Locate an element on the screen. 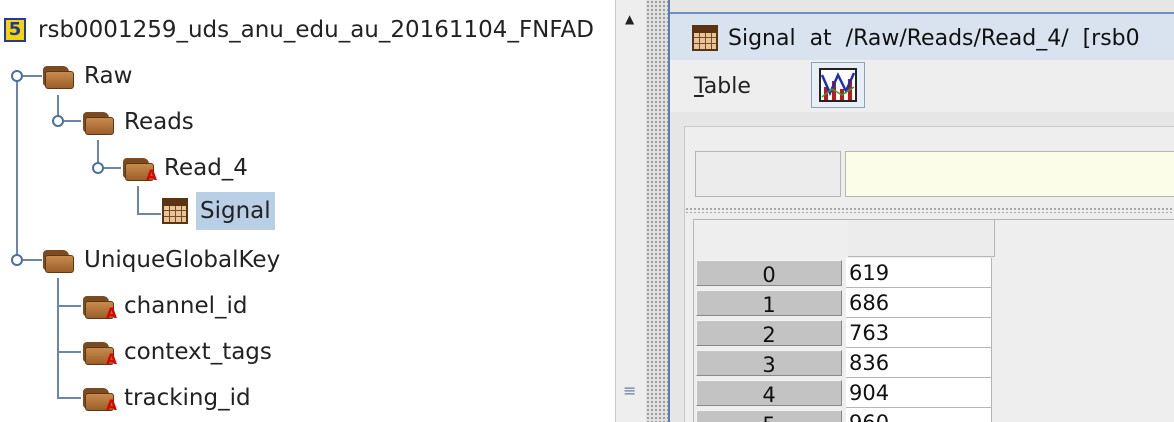 Image resolution: width=1174 pixels, height=422 pixels. scroll-grip-icon: ≡ is located at coordinates (629, 391).